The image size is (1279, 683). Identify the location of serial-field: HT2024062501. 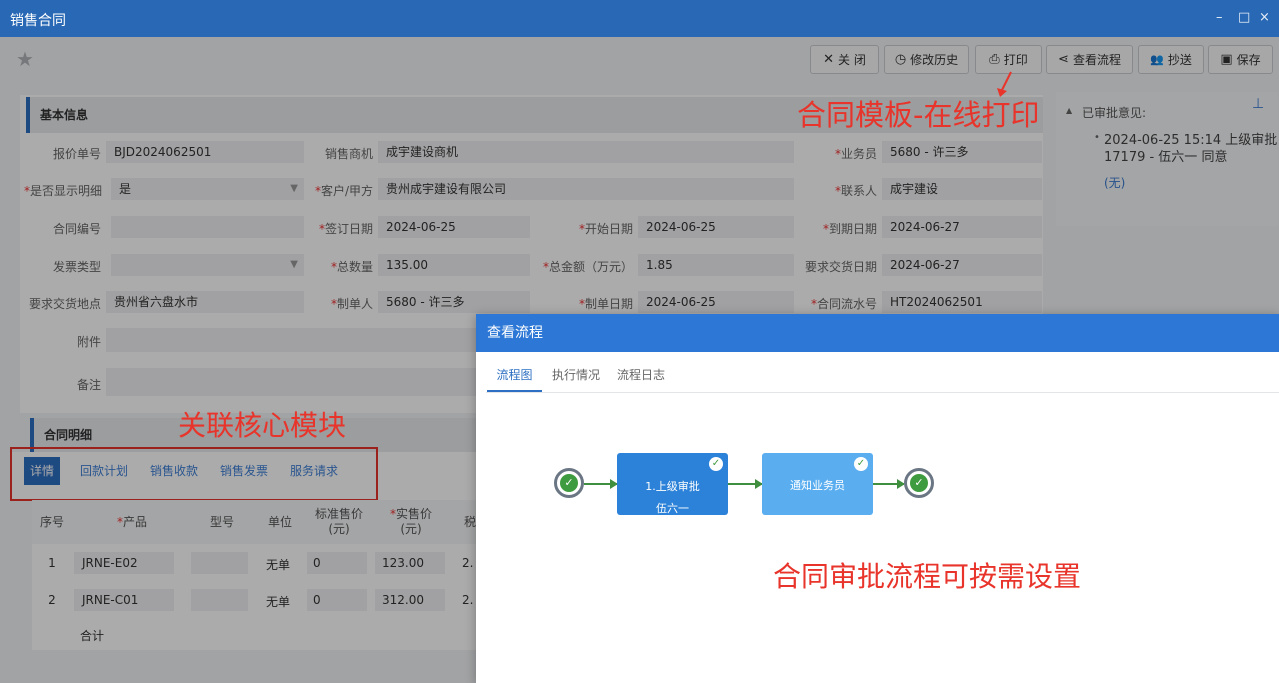
(962, 302).